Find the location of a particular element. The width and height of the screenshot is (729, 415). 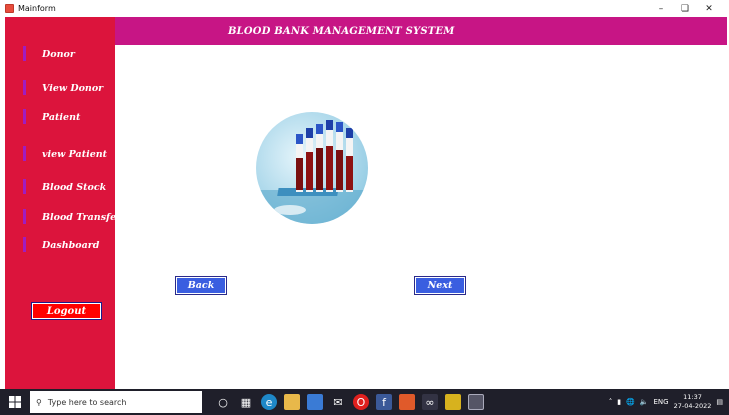

blood-sample-tubes-image is located at coordinates (312, 168).